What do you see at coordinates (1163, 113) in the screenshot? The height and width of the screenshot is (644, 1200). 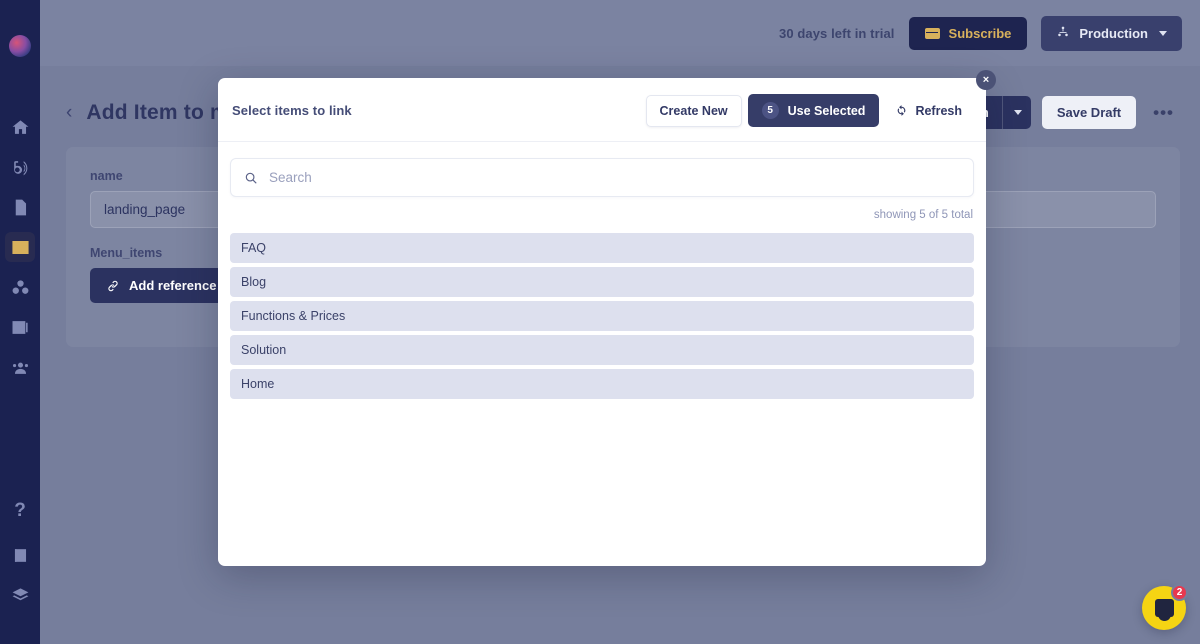 I see `more-options-button: •••` at bounding box center [1163, 113].